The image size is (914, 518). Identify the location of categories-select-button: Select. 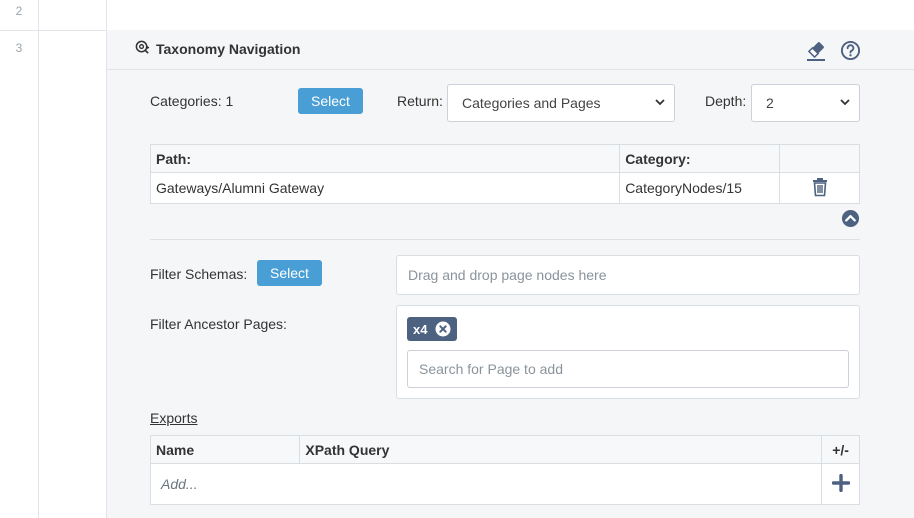
(330, 101).